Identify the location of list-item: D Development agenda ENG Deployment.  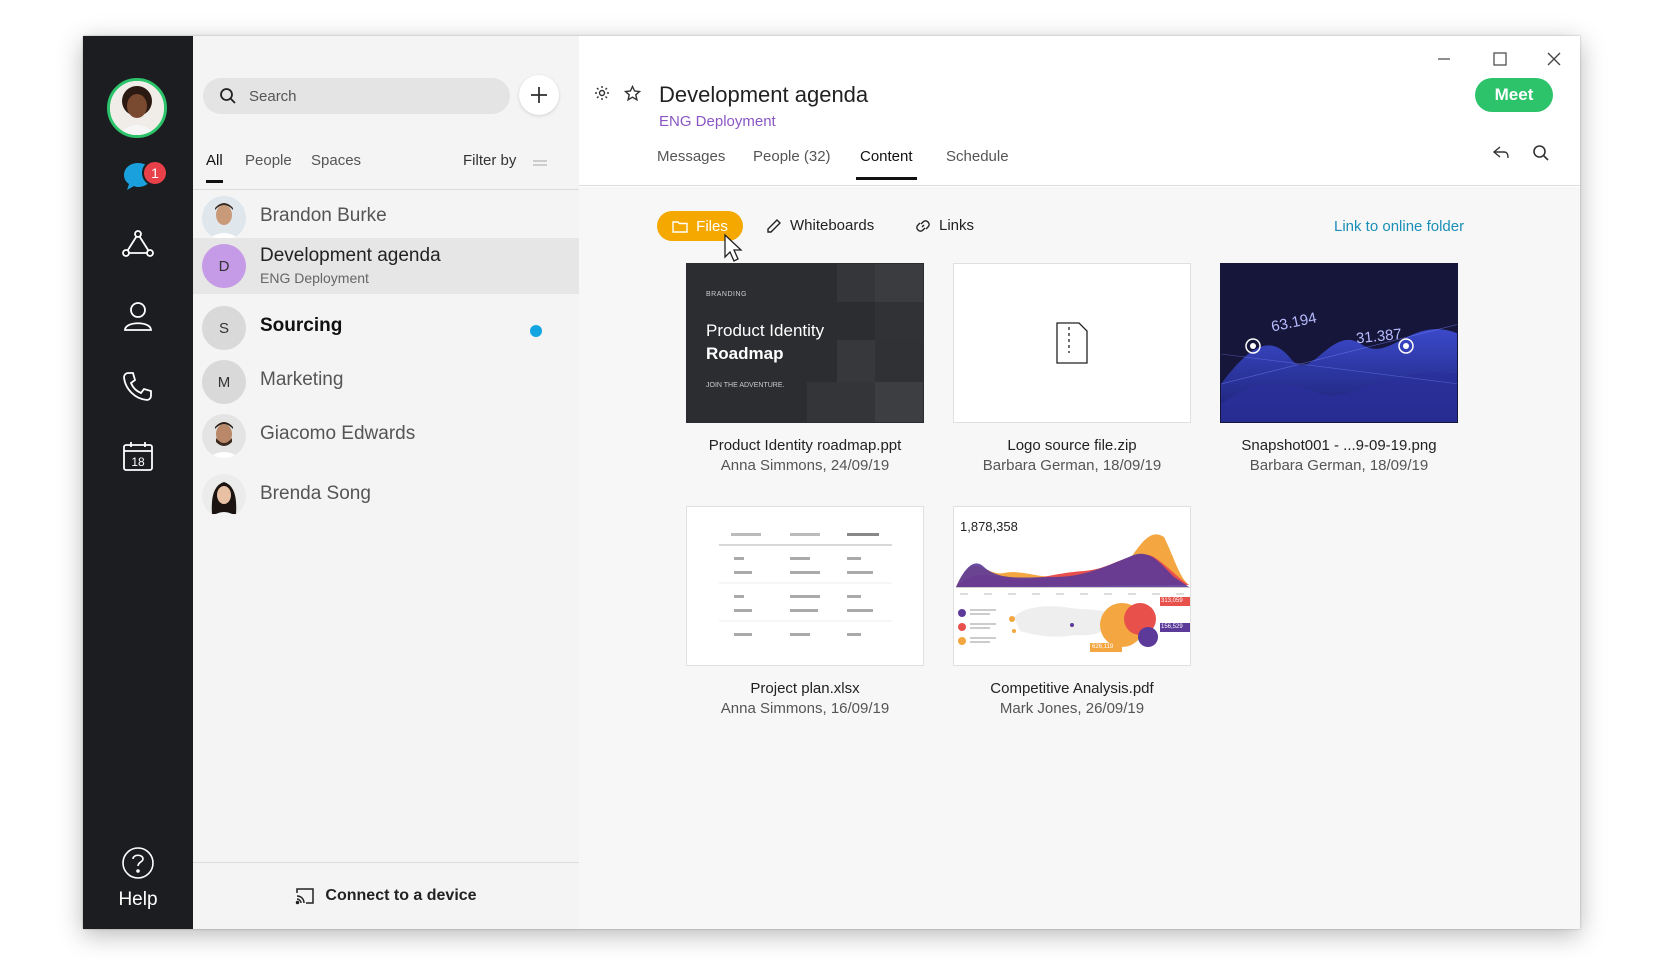
(386, 266).